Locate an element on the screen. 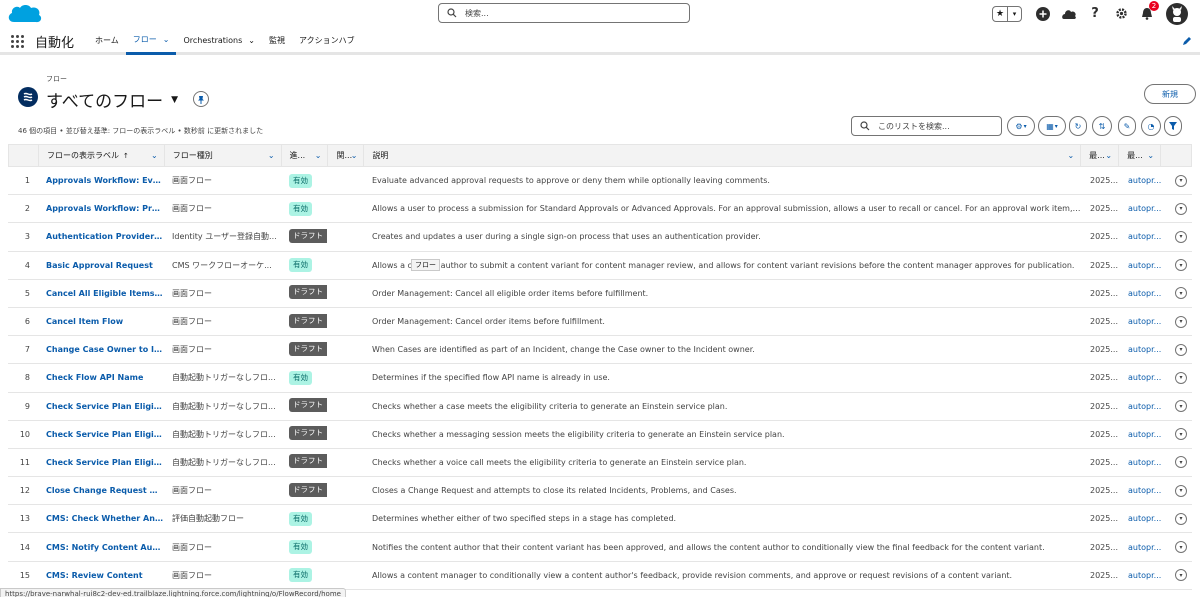  list-view-selector: すべてのフロー ▼ is located at coordinates (112, 99).